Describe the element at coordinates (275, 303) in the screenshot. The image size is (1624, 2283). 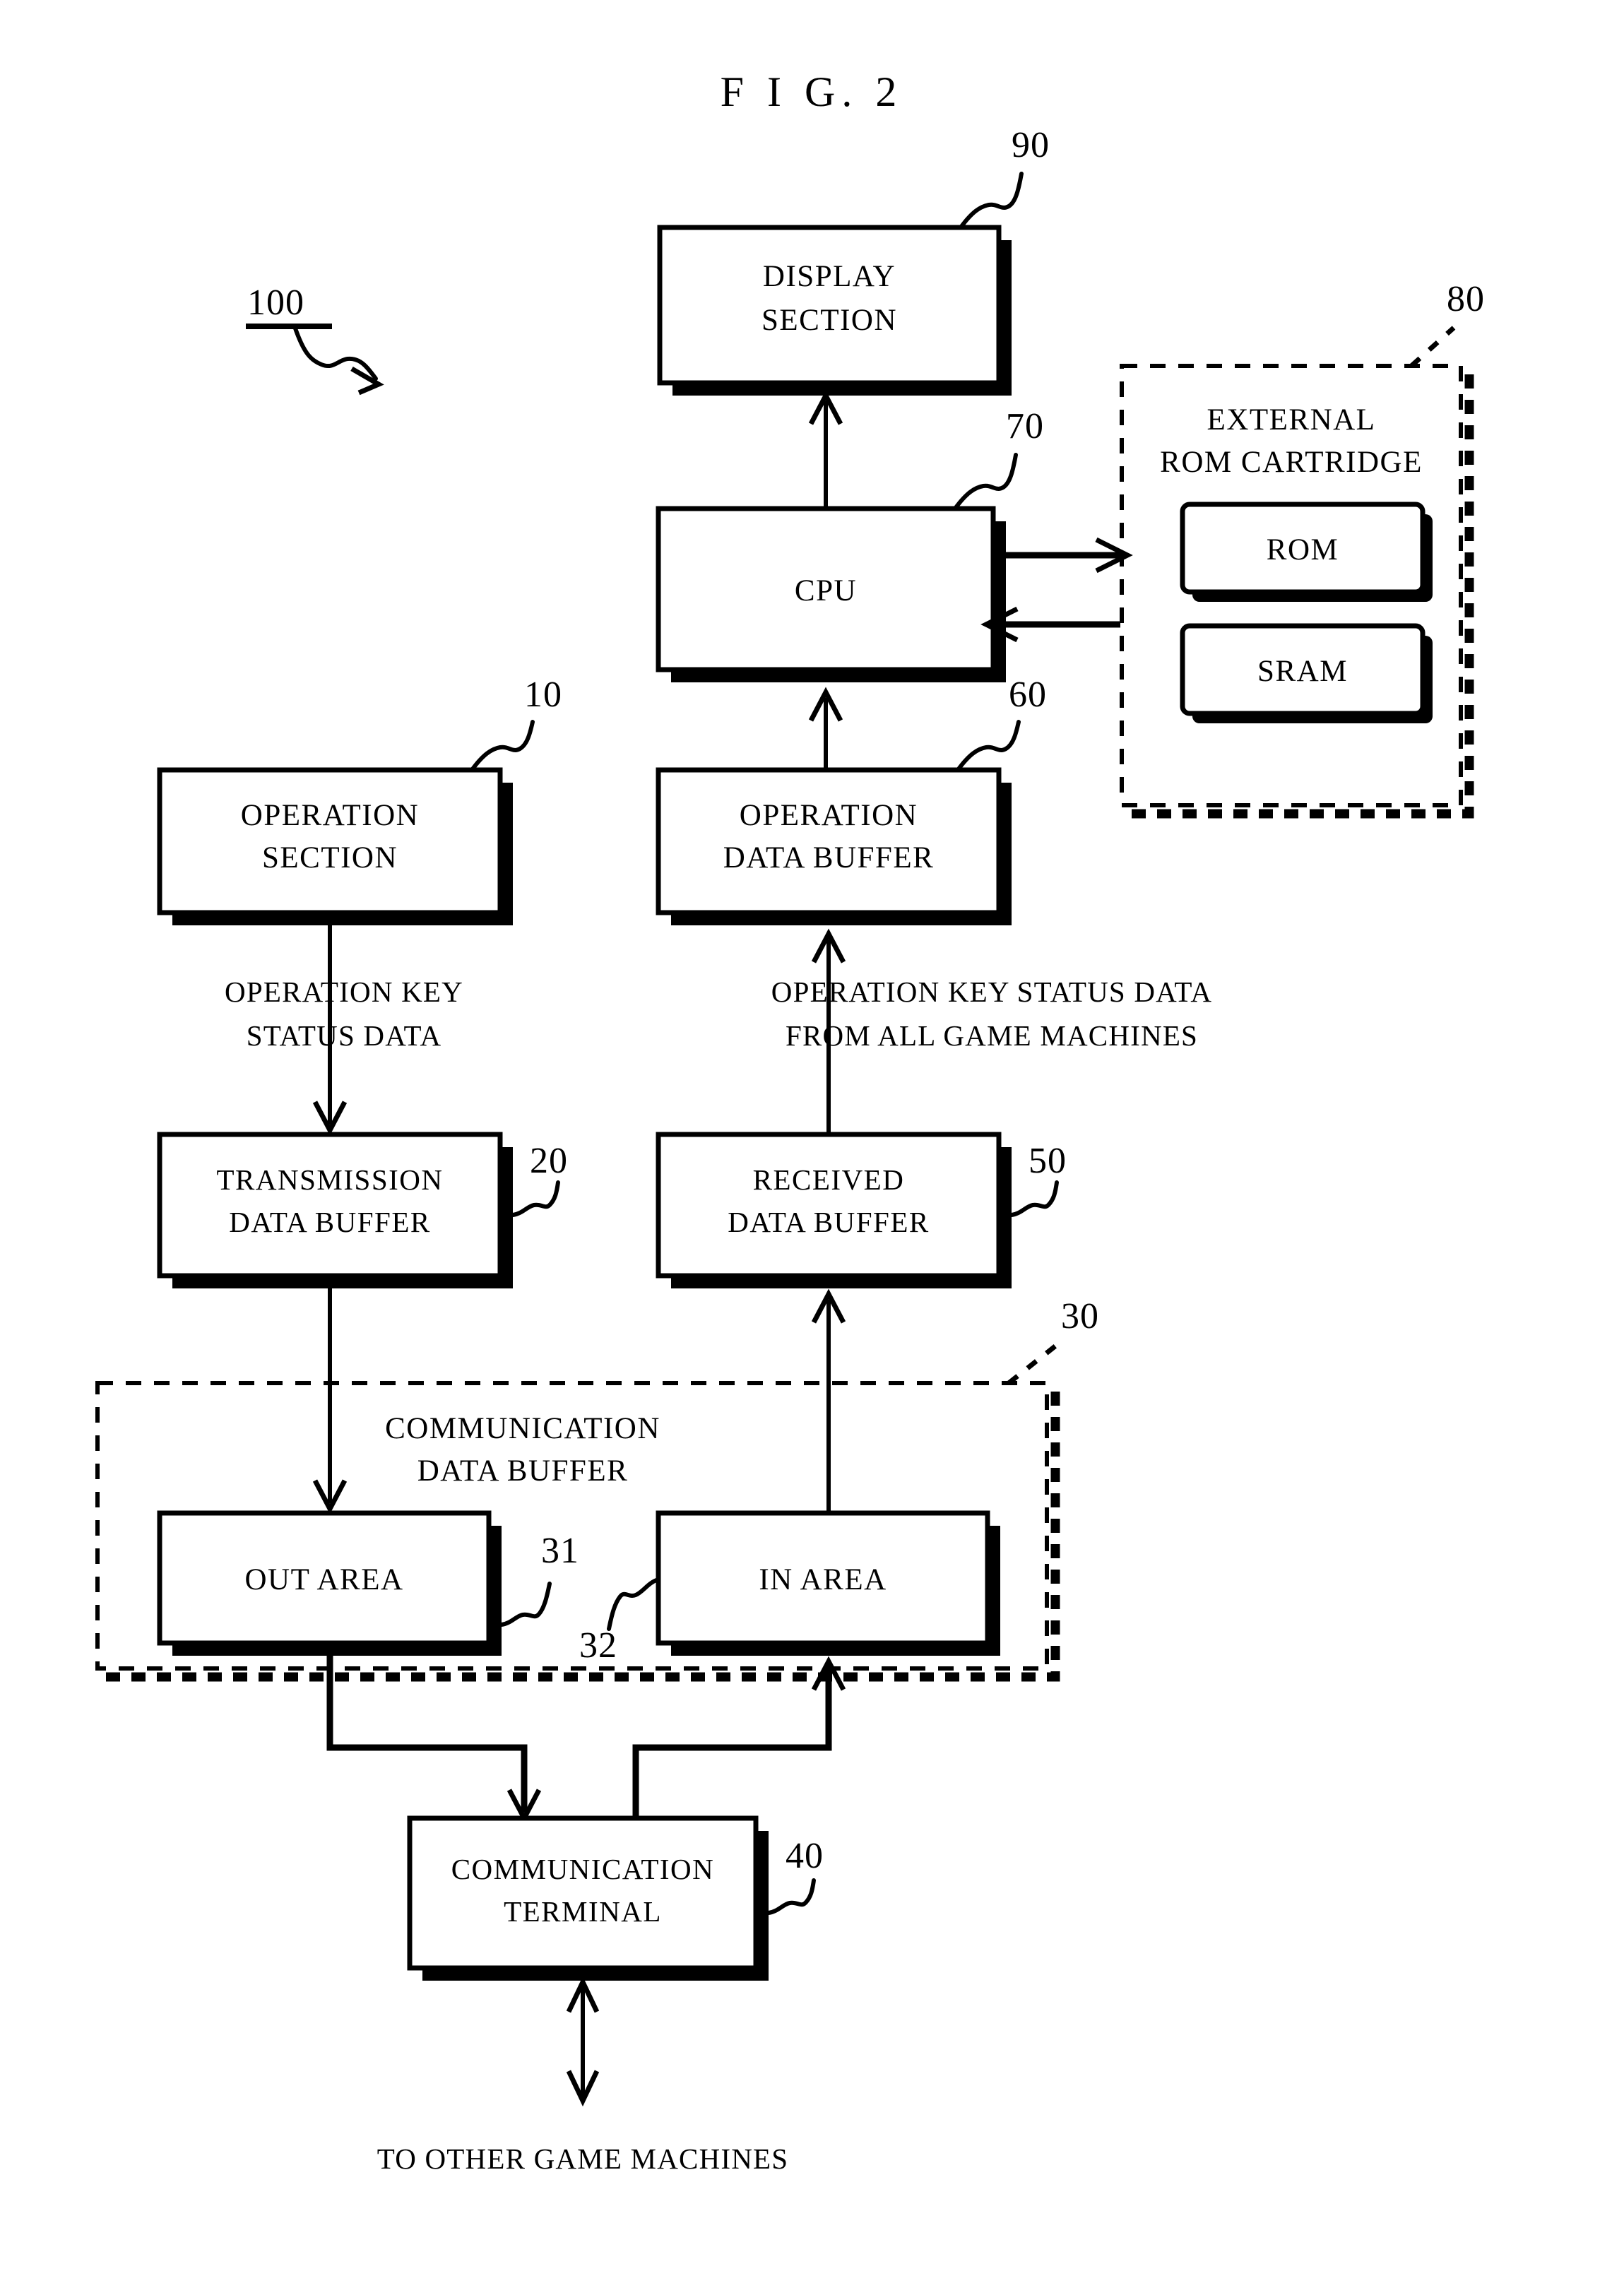
I see `system-ref-number: 100` at that location.